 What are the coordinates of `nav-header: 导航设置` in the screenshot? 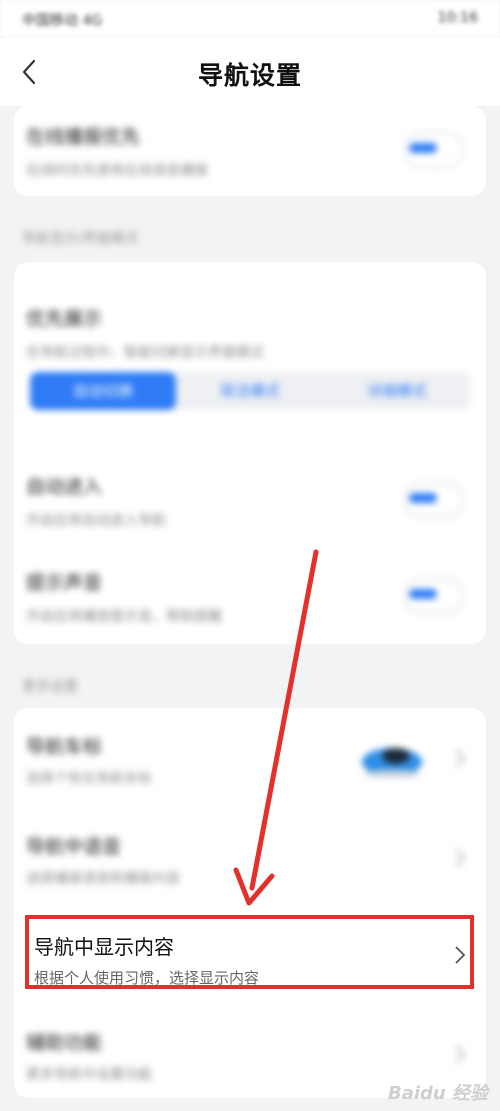 It's located at (250, 72).